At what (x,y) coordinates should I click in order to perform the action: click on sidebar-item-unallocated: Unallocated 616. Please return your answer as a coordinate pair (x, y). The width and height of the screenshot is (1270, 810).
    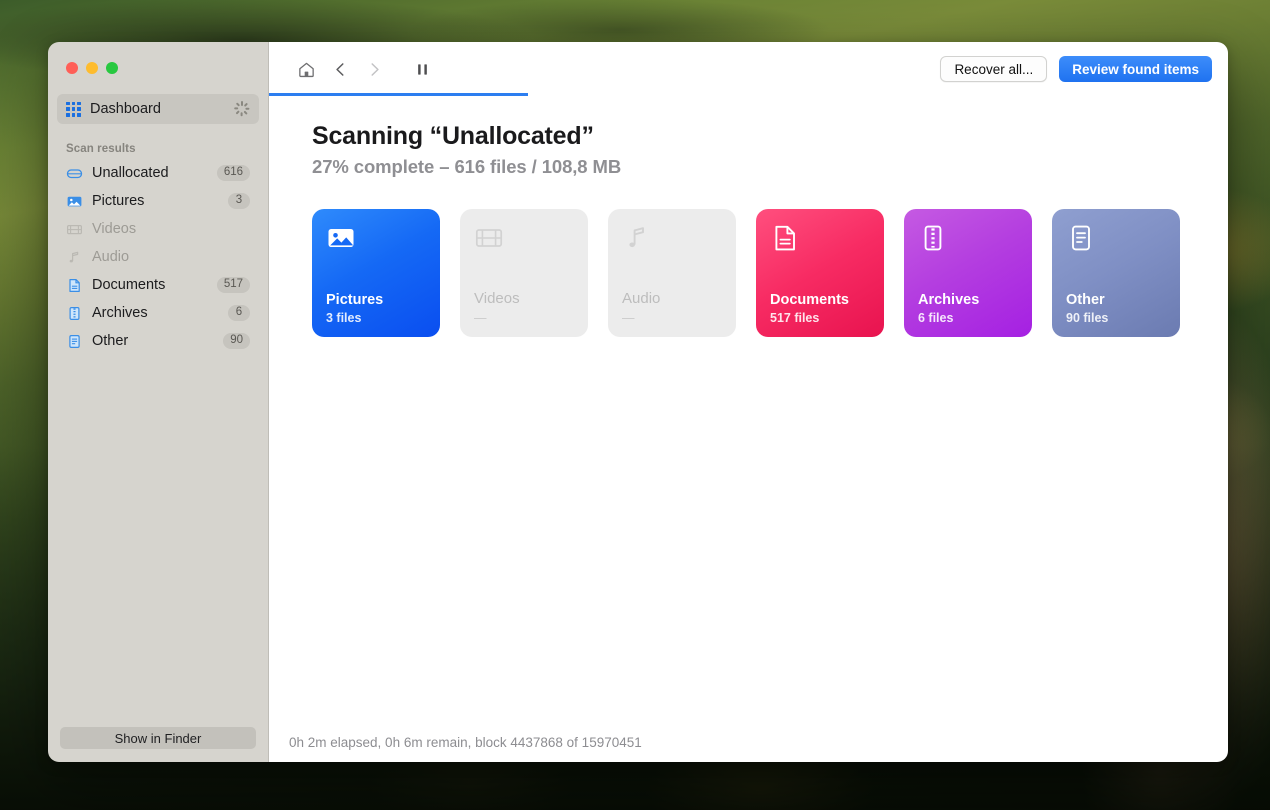
    Looking at the image, I should click on (158, 173).